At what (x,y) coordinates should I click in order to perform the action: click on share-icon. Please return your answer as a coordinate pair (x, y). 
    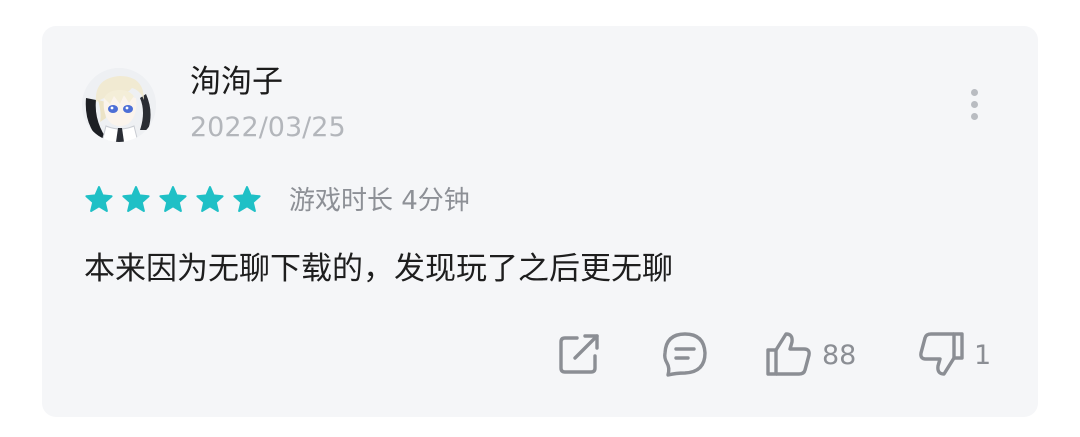
    Looking at the image, I should click on (579, 354).